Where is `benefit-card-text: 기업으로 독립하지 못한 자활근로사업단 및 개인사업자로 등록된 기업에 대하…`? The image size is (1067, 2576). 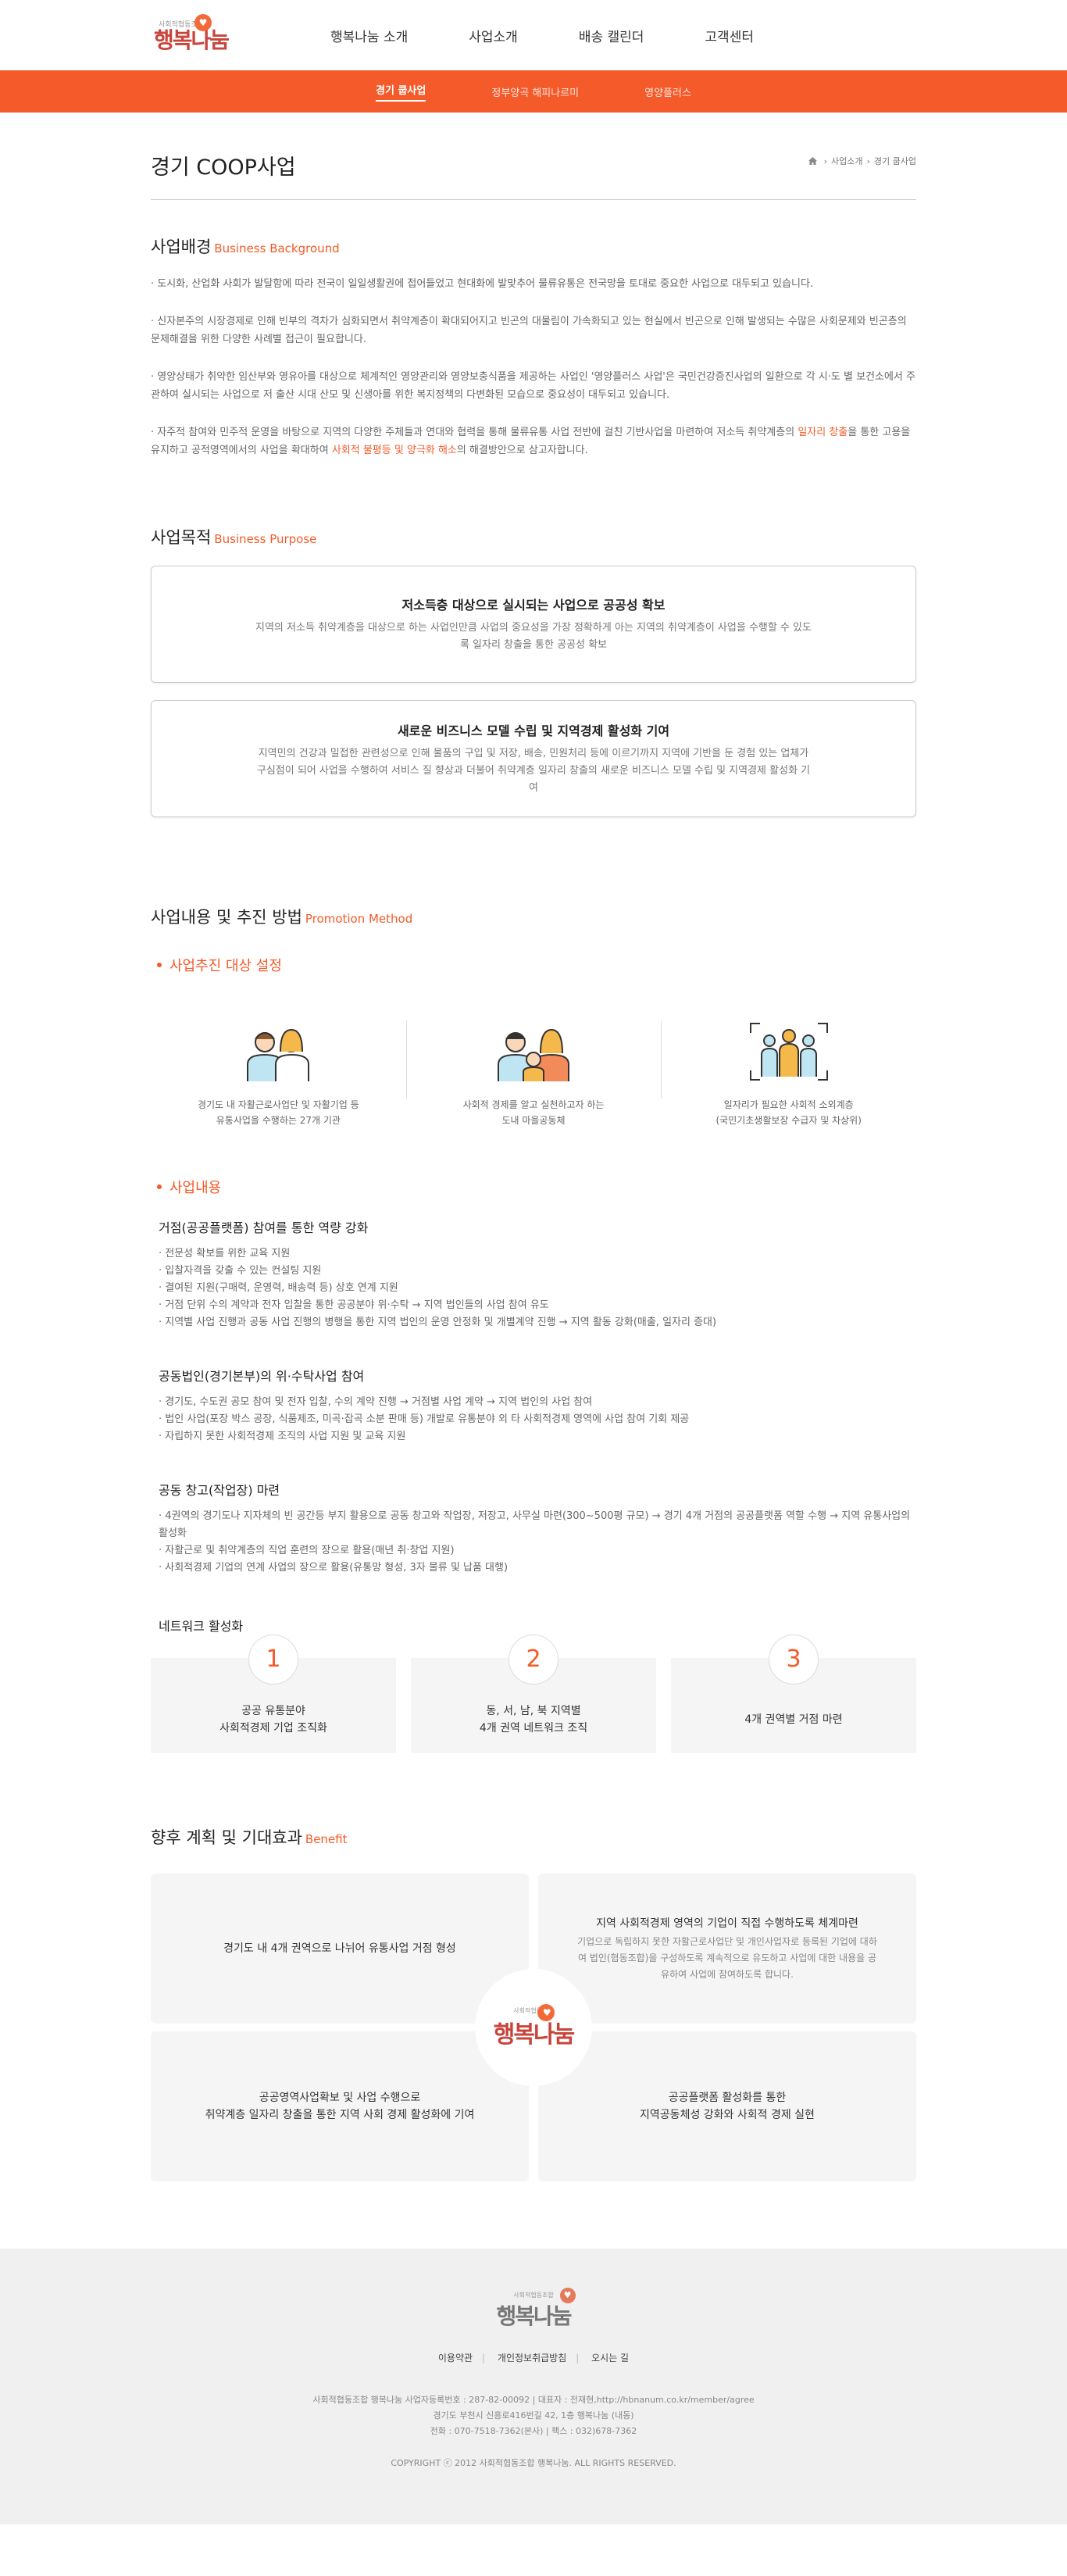 benefit-card-text: 기업으로 독립하지 못한 자활근로사업단 및 개인사업자로 등록된 기업에 대하… is located at coordinates (727, 1957).